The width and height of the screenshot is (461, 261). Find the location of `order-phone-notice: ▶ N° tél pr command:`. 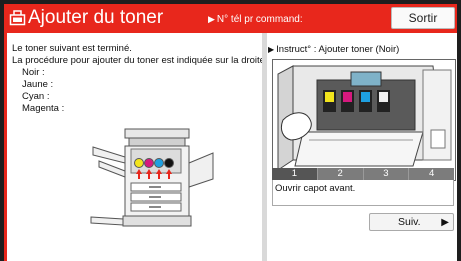

order-phone-notice: ▶ N° tél pr command: is located at coordinates (255, 19).